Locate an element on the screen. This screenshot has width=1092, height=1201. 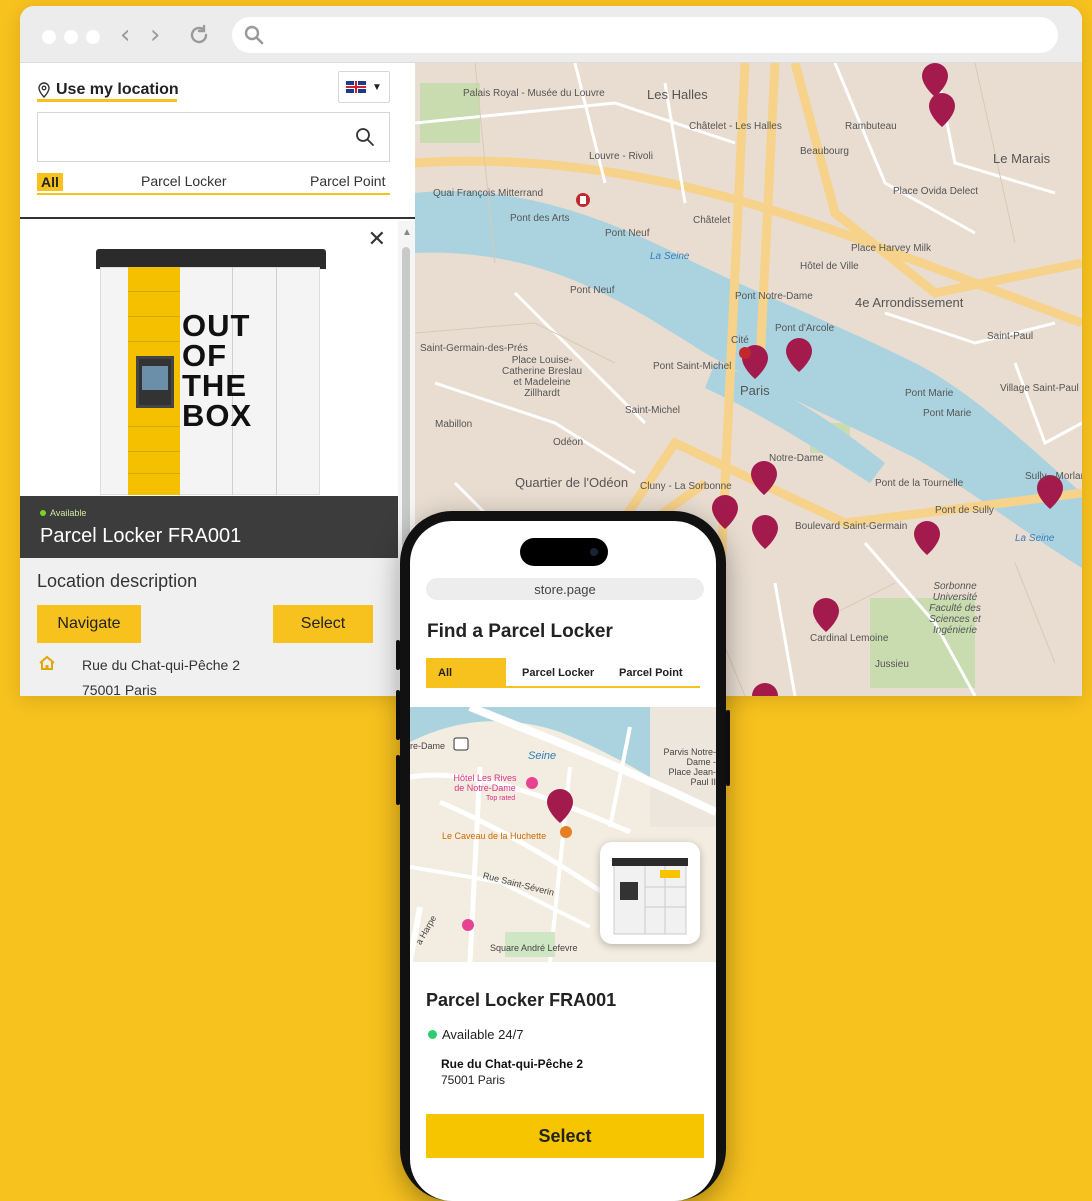
address-city: 75001 Paris is located at coordinates (473, 1080).